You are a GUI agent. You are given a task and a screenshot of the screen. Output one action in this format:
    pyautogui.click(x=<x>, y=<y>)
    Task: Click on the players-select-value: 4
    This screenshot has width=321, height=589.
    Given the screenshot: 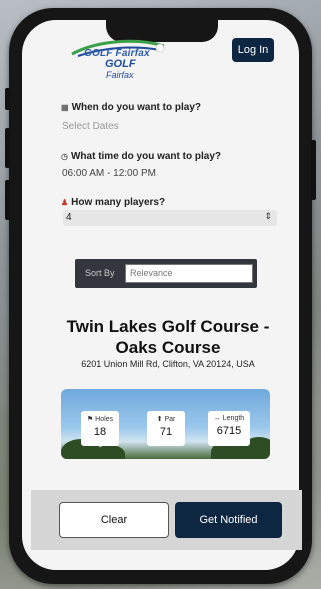 What is the action you would take?
    pyautogui.click(x=69, y=217)
    